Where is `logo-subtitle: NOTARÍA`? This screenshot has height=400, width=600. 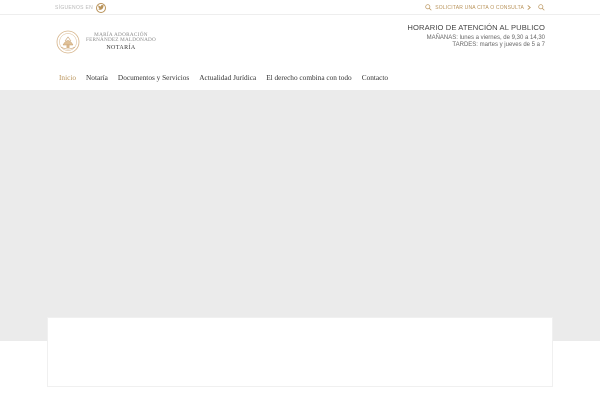 logo-subtitle: NOTARÍA is located at coordinates (121, 47).